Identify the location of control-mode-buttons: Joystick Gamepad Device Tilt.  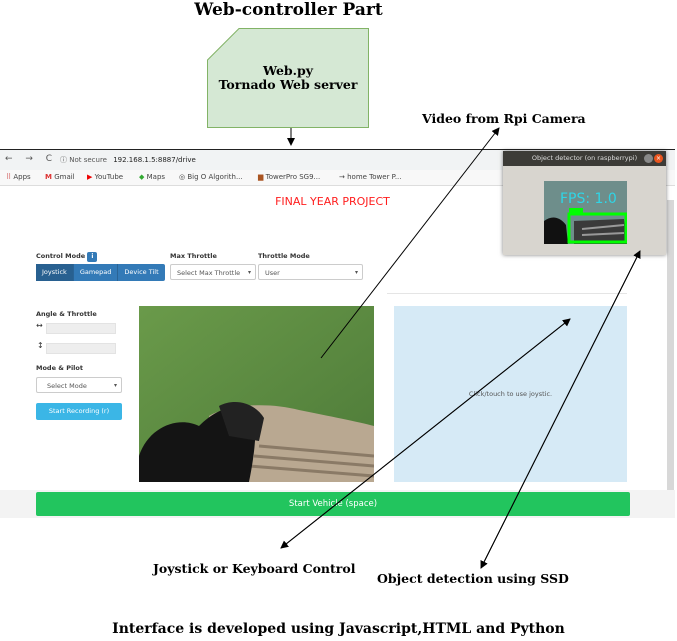
(100, 272).